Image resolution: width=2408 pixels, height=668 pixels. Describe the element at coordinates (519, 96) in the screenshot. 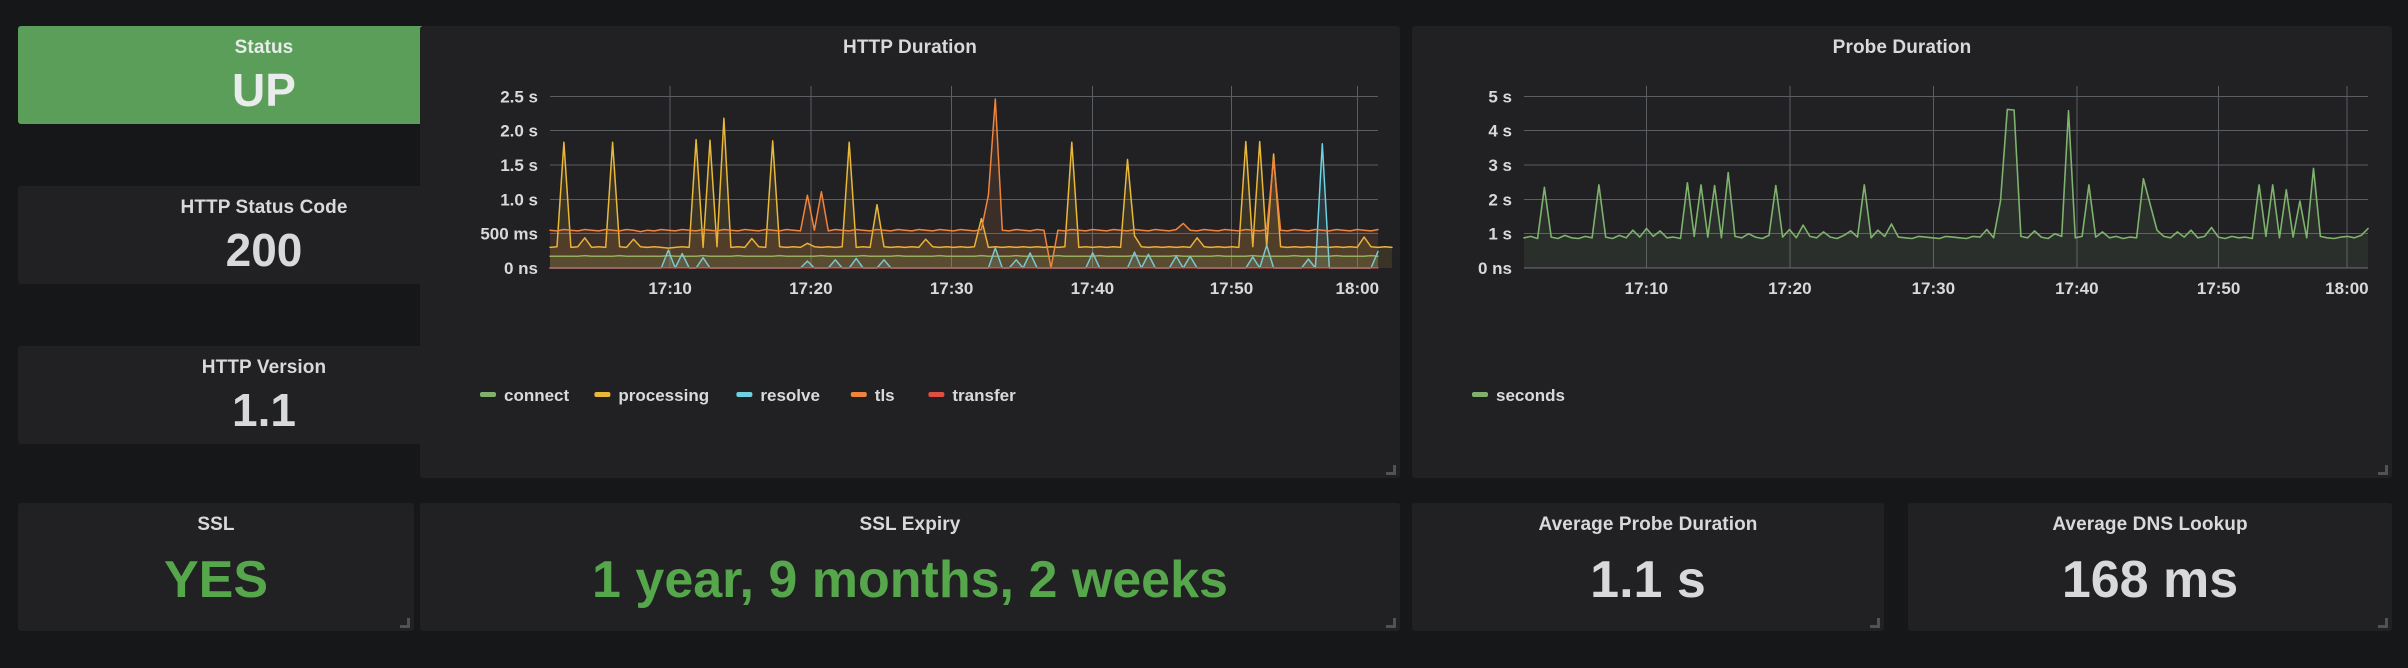

I see `y-axis-tick-label: 2.5 s` at that location.